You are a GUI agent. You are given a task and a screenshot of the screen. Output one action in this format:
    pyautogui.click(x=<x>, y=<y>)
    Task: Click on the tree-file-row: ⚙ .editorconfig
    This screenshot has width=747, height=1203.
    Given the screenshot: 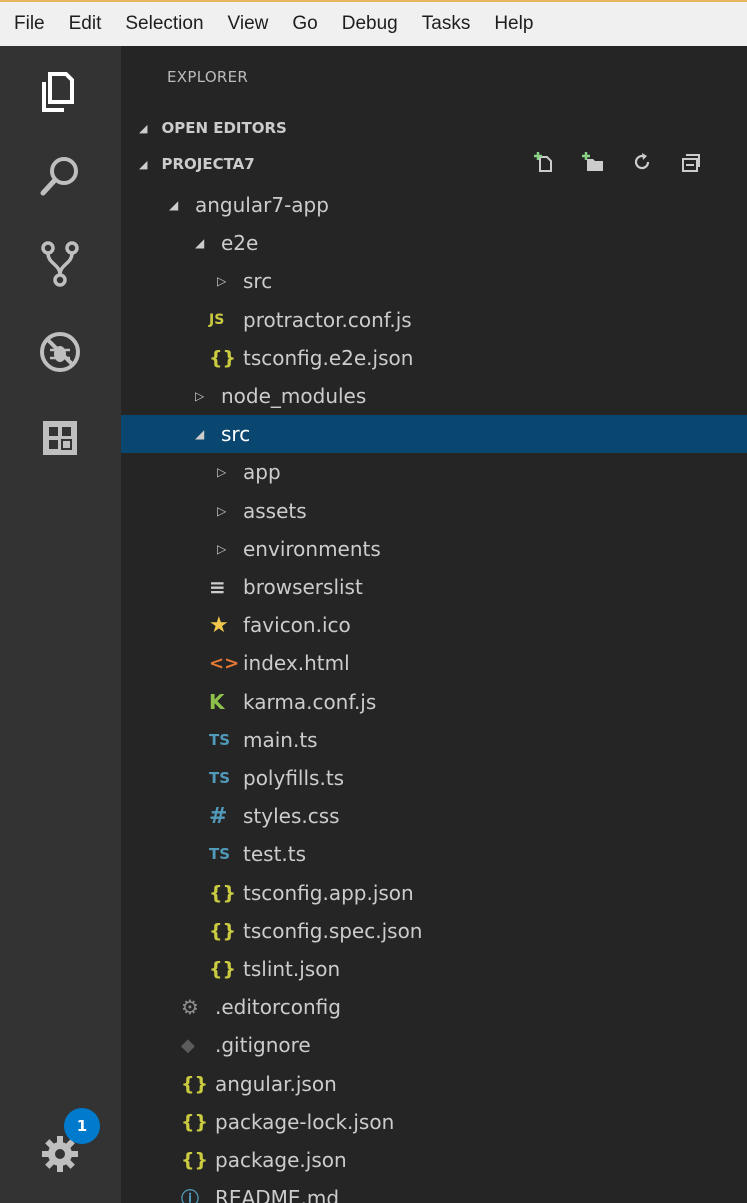 What is the action you would take?
    pyautogui.click(x=434, y=1007)
    